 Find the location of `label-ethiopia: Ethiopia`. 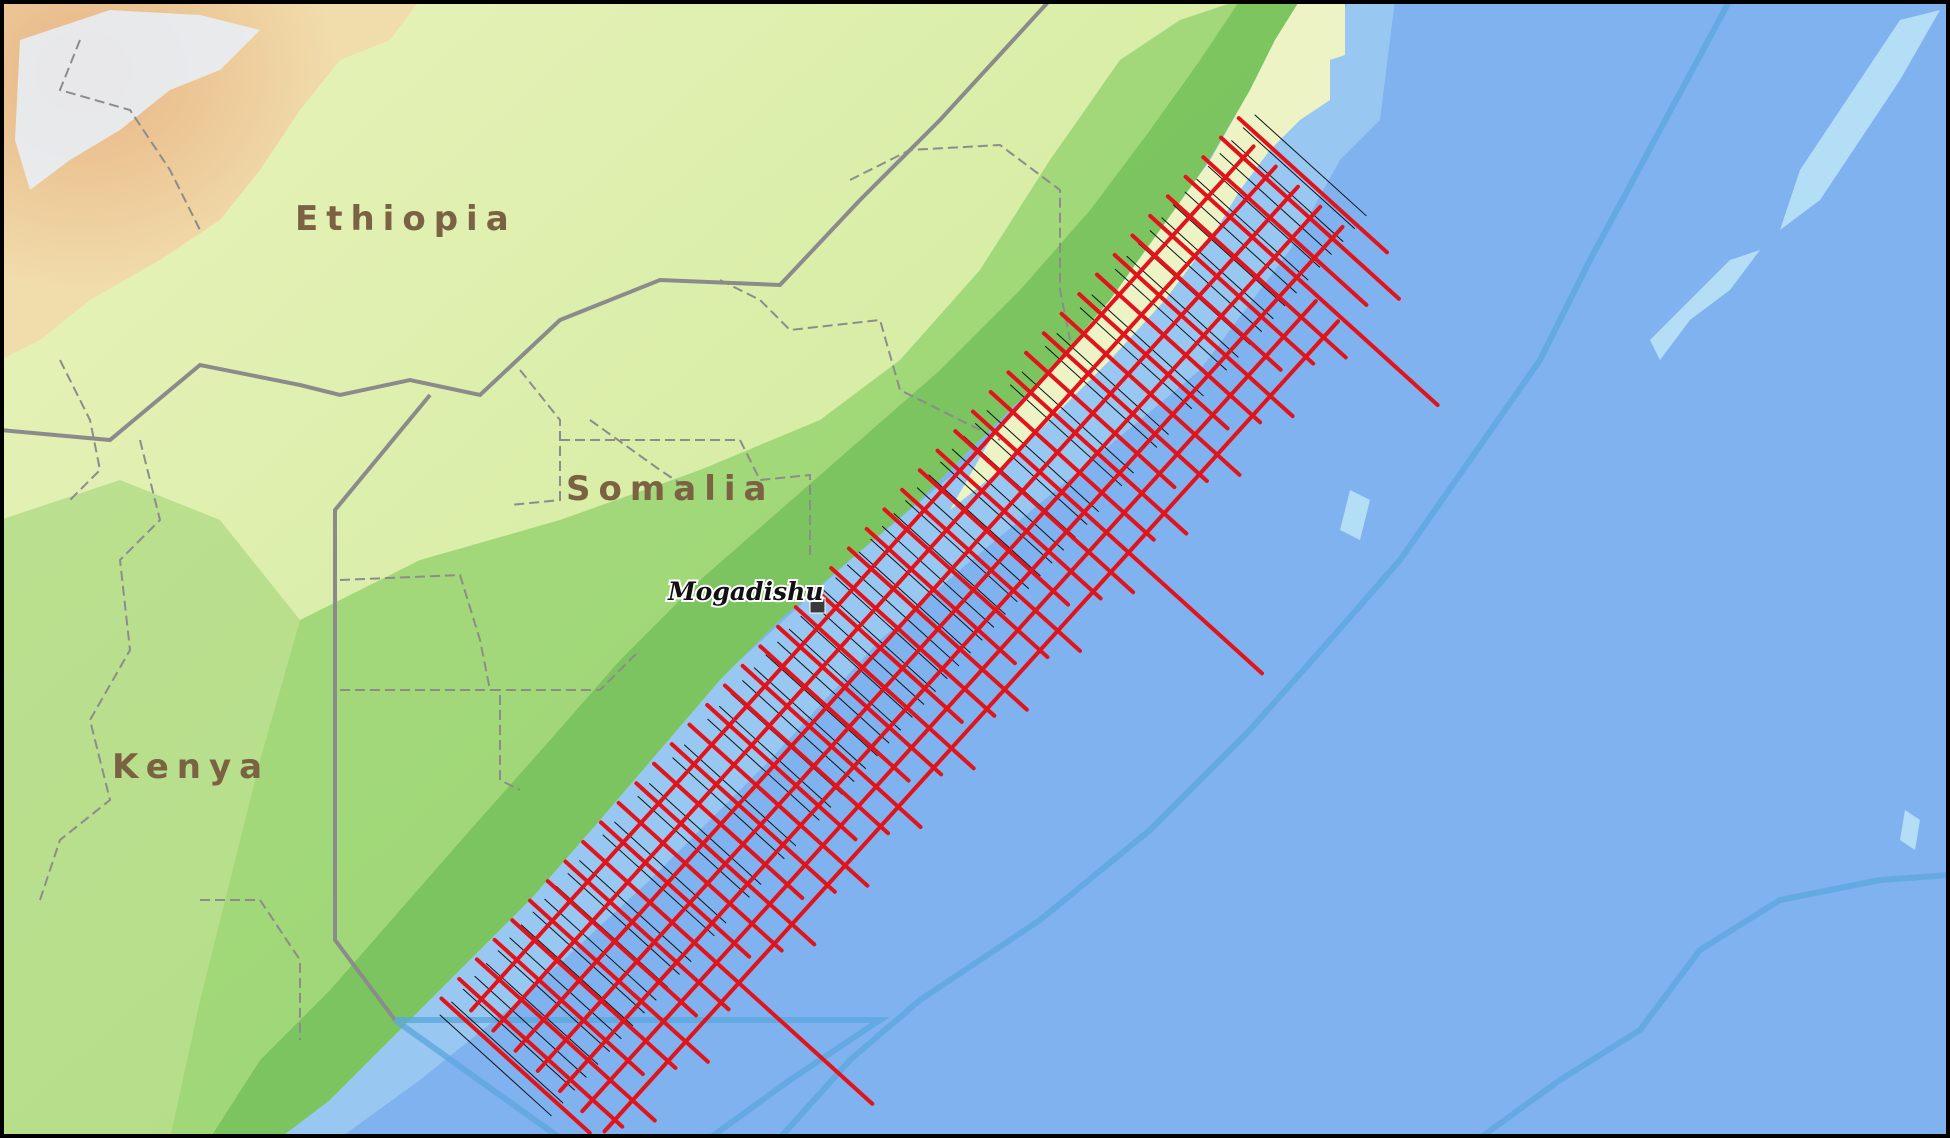

label-ethiopia: Ethiopia is located at coordinates (406, 219).